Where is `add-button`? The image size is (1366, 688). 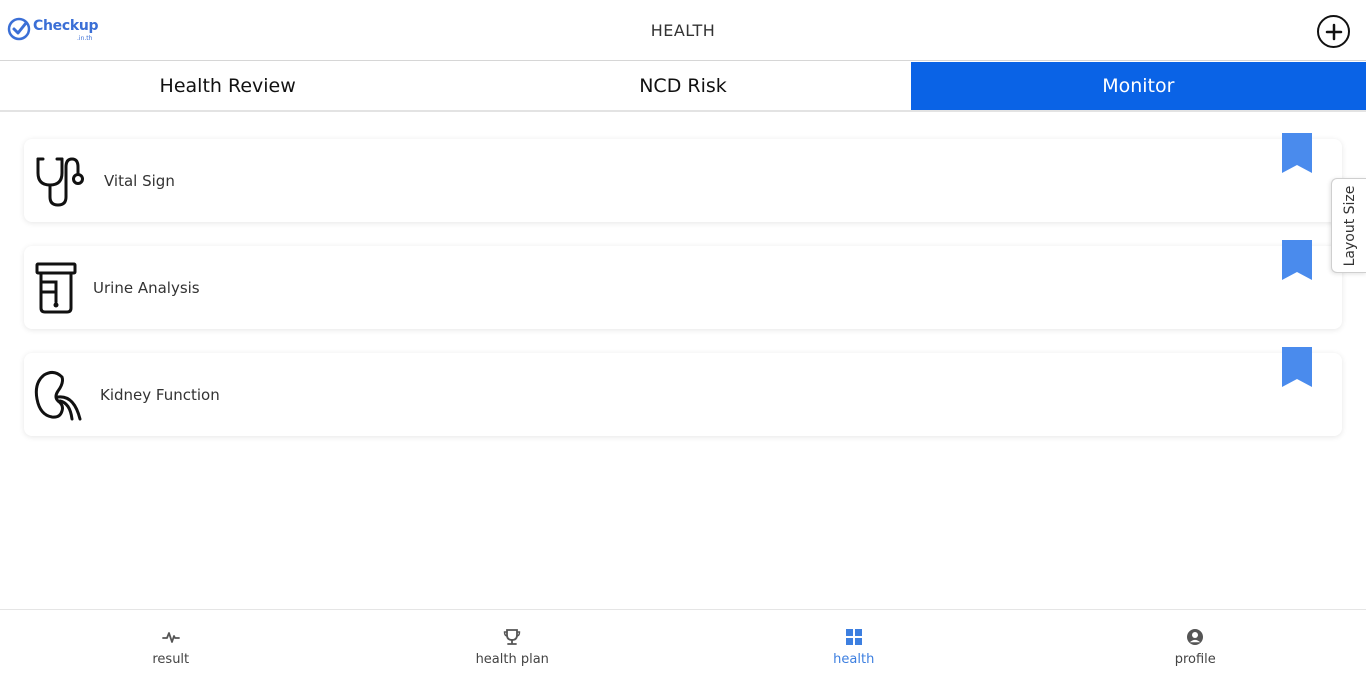
add-button is located at coordinates (1333, 31).